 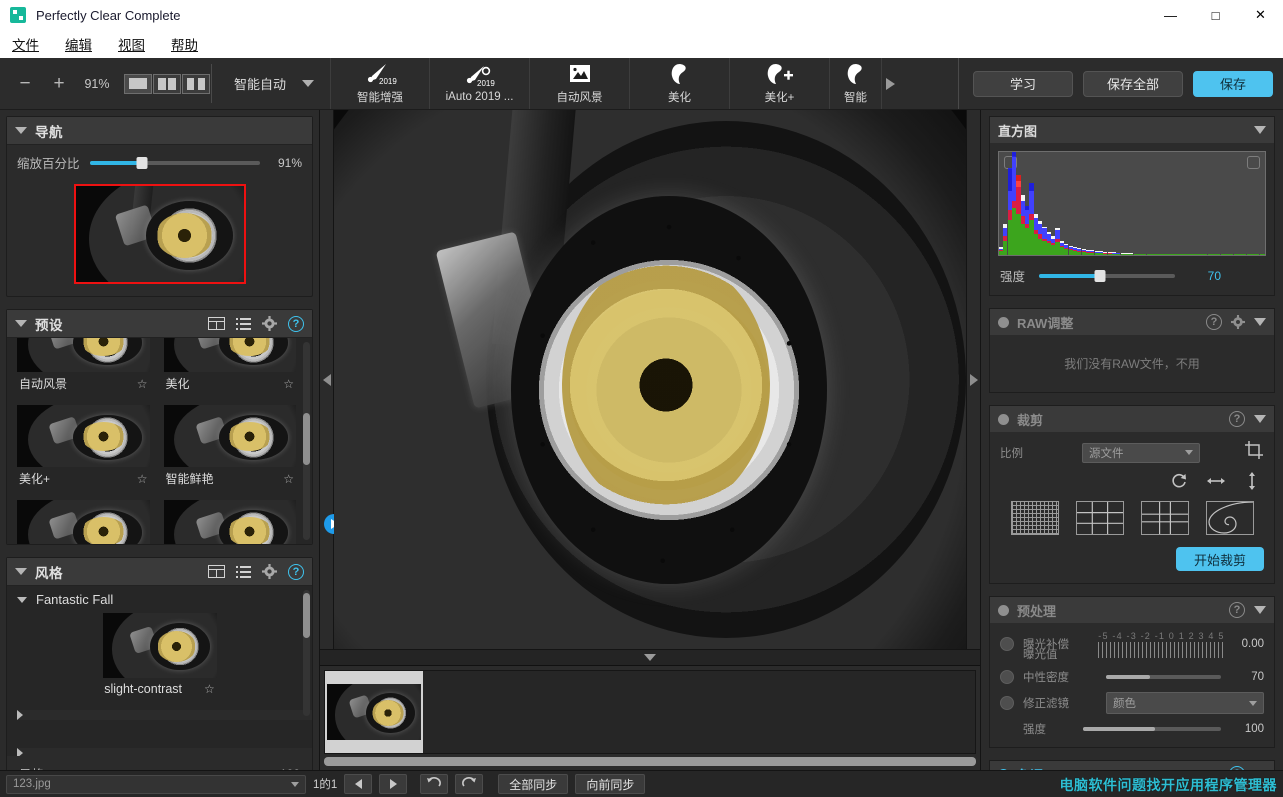 What do you see at coordinates (156, 784) in the screenshot?
I see `file-select: 123.jpg` at bounding box center [156, 784].